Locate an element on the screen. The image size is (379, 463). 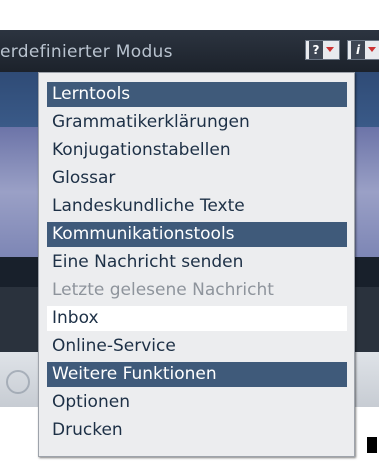
menu-section-lerntools: Lerntools is located at coordinates (197, 94).